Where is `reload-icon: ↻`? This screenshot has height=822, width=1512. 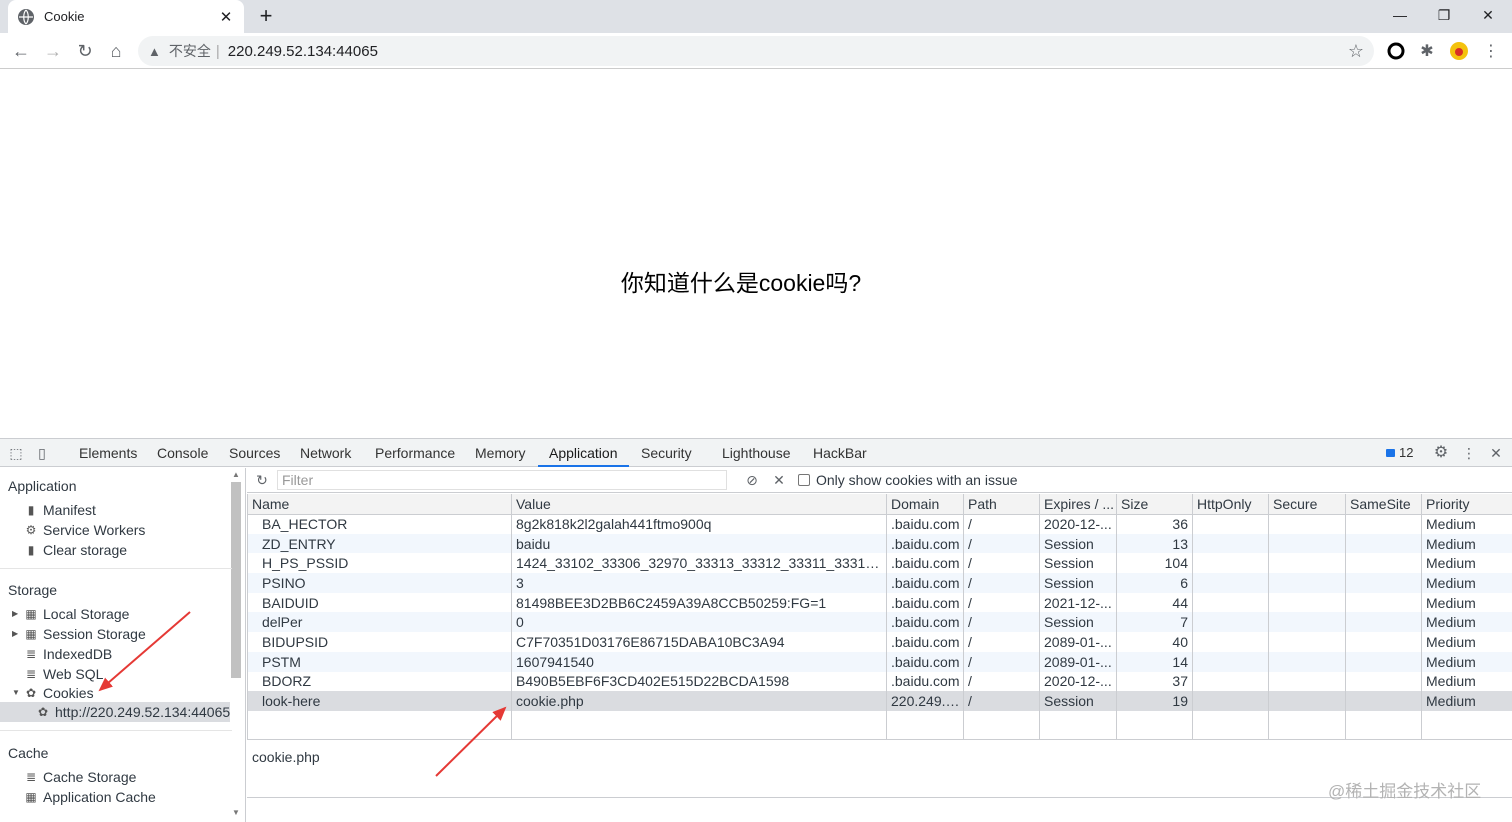 reload-icon: ↻ is located at coordinates (85, 51).